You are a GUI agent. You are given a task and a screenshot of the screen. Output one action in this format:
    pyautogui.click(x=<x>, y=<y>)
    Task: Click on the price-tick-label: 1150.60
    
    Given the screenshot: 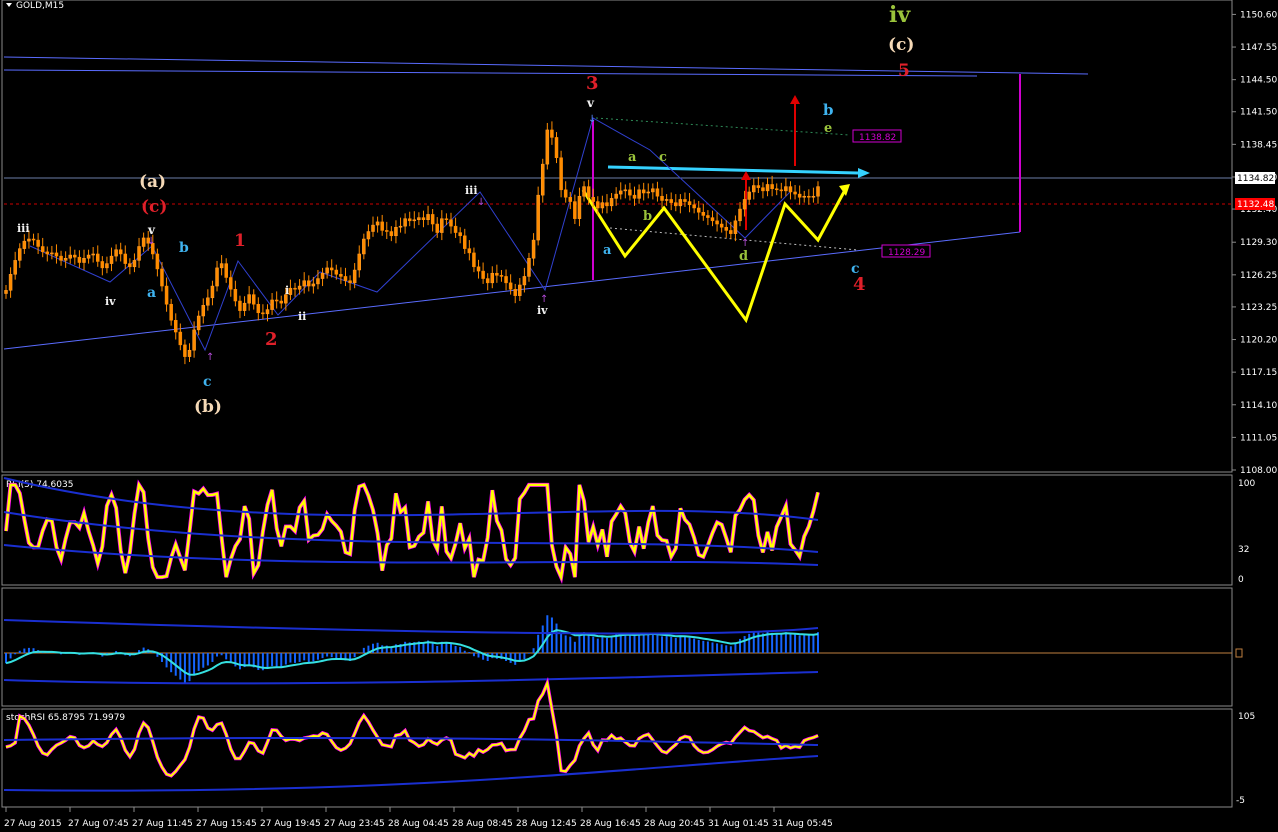 What is the action you would take?
    pyautogui.click(x=1258, y=15)
    